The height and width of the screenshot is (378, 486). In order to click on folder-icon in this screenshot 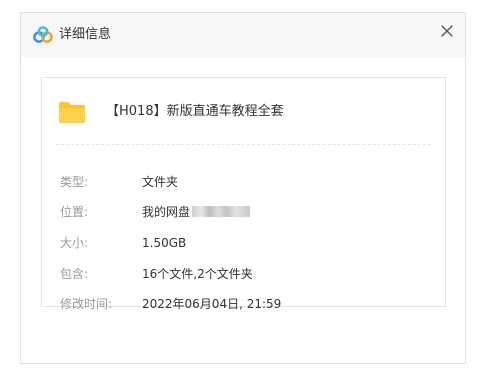, I will do `click(72, 112)`.